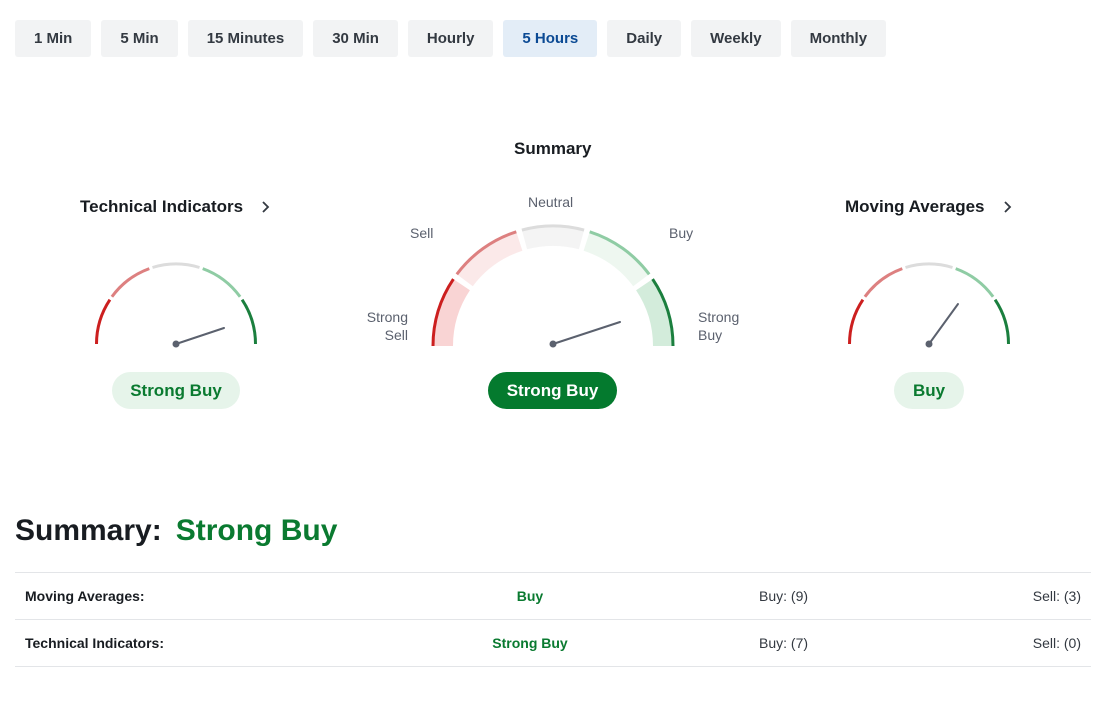 The image size is (1100, 701). I want to click on tab-hourly: Hourly, so click(450, 38).